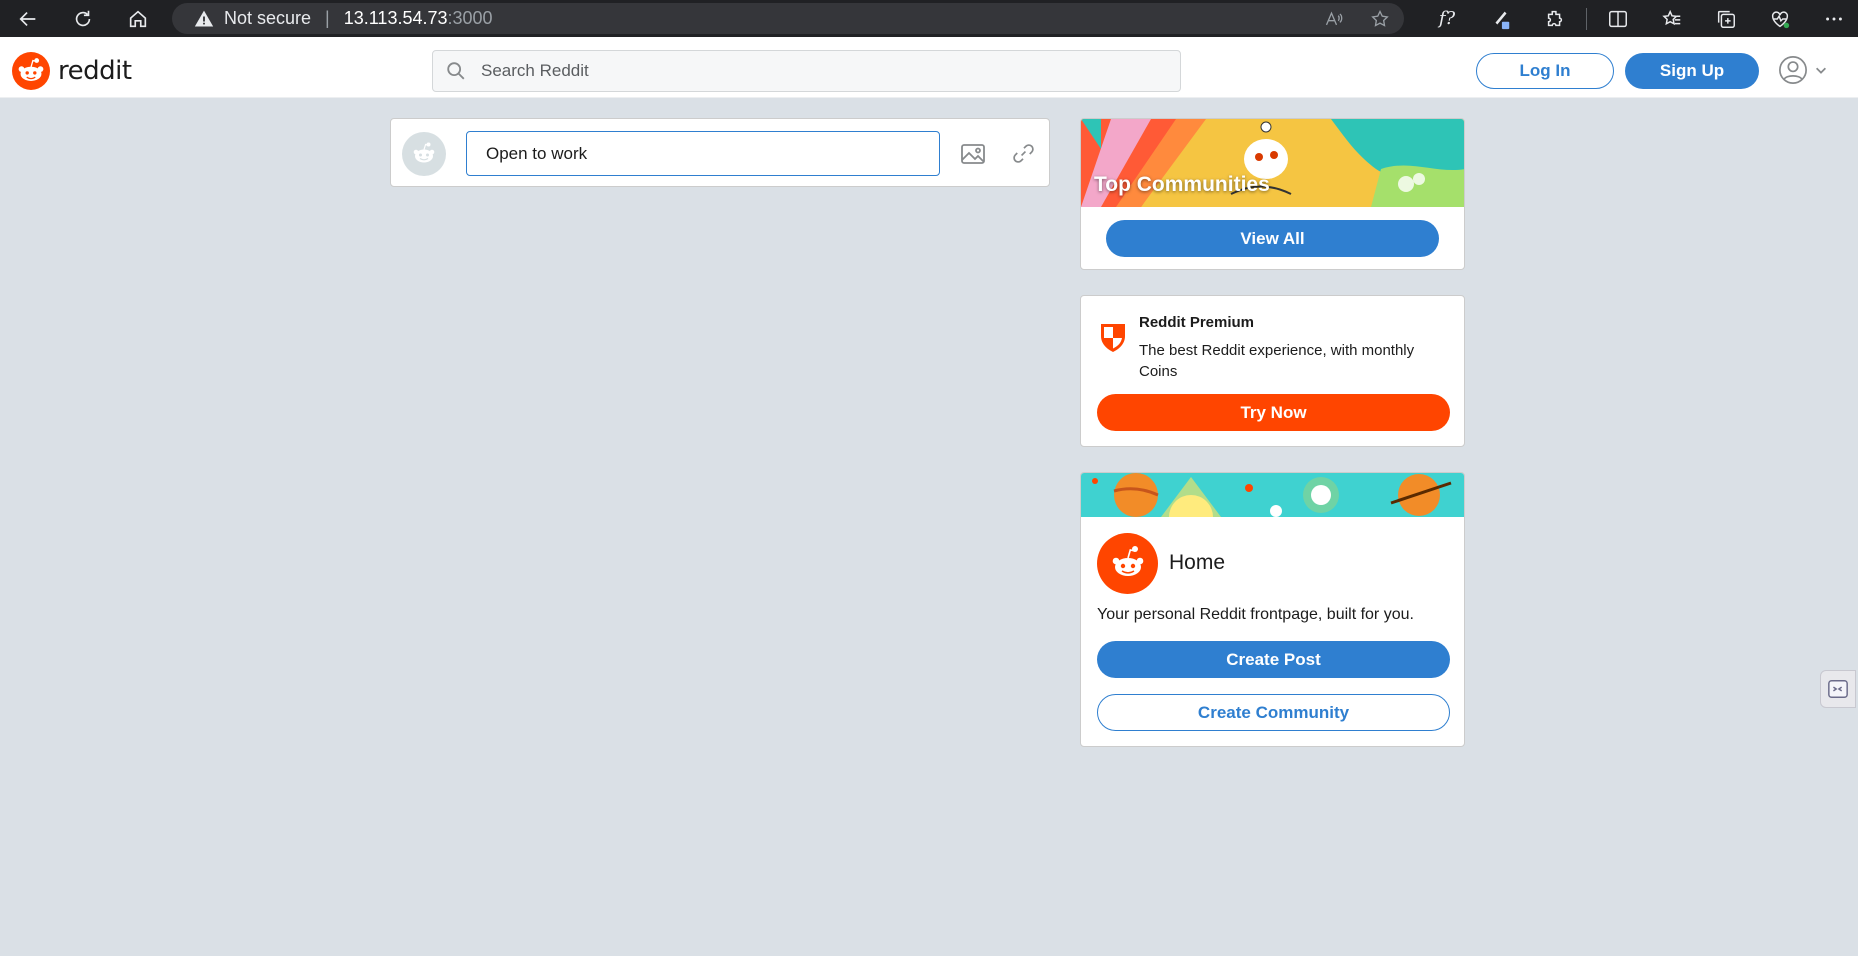 The height and width of the screenshot is (956, 1858). What do you see at coordinates (95, 71) in the screenshot?
I see `logo-text: reddit` at bounding box center [95, 71].